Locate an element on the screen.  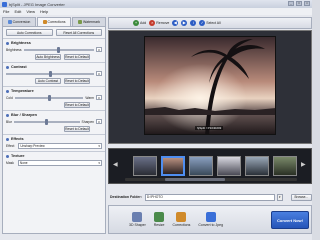
blur-sharpen-slider-thumb is located at coordinates (47, 121).